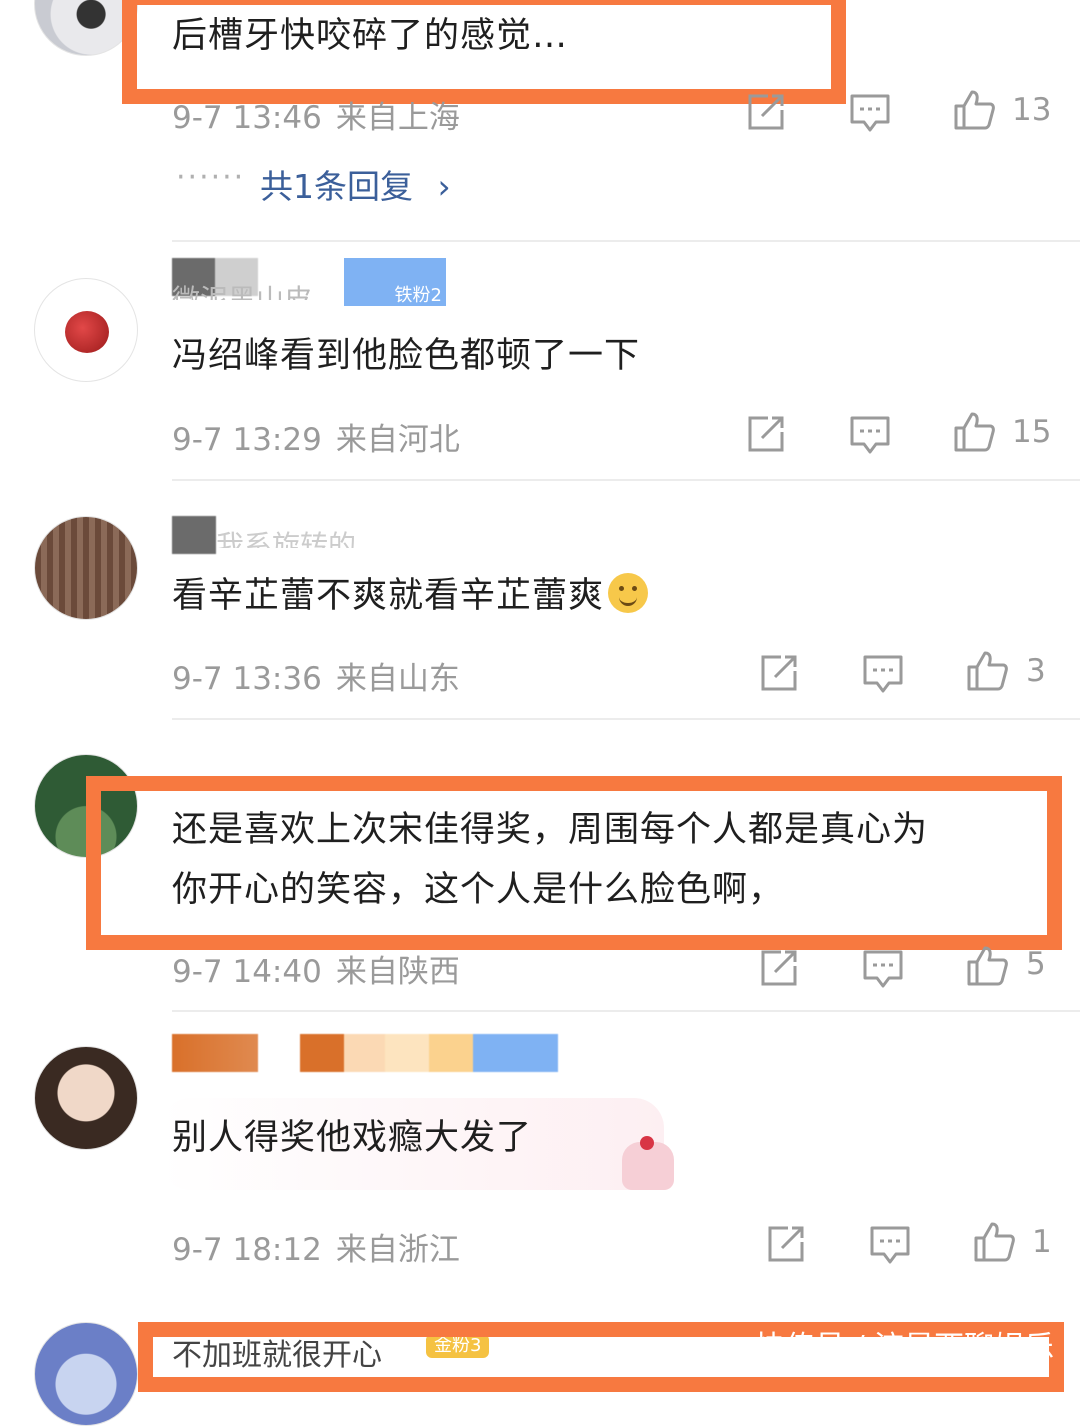 The width and height of the screenshot is (1080, 1426). What do you see at coordinates (429, 1053) in the screenshot?
I see `fan-badge` at bounding box center [429, 1053].